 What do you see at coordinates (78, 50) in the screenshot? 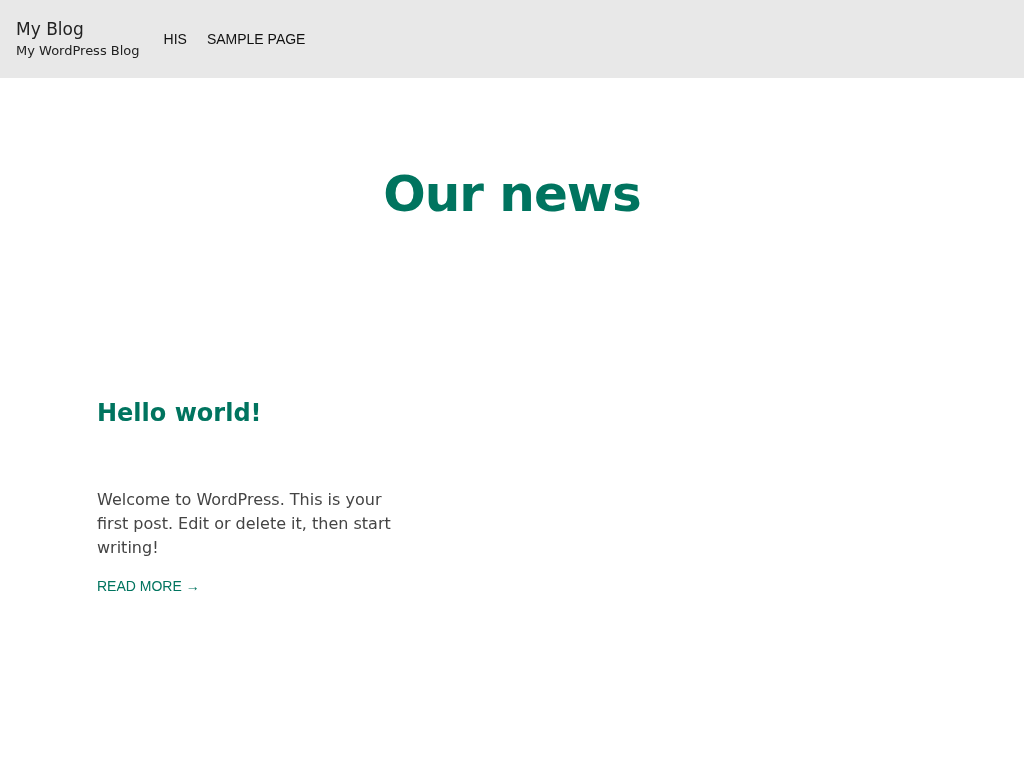
I see `site-tagline: My WordPress Blog` at bounding box center [78, 50].